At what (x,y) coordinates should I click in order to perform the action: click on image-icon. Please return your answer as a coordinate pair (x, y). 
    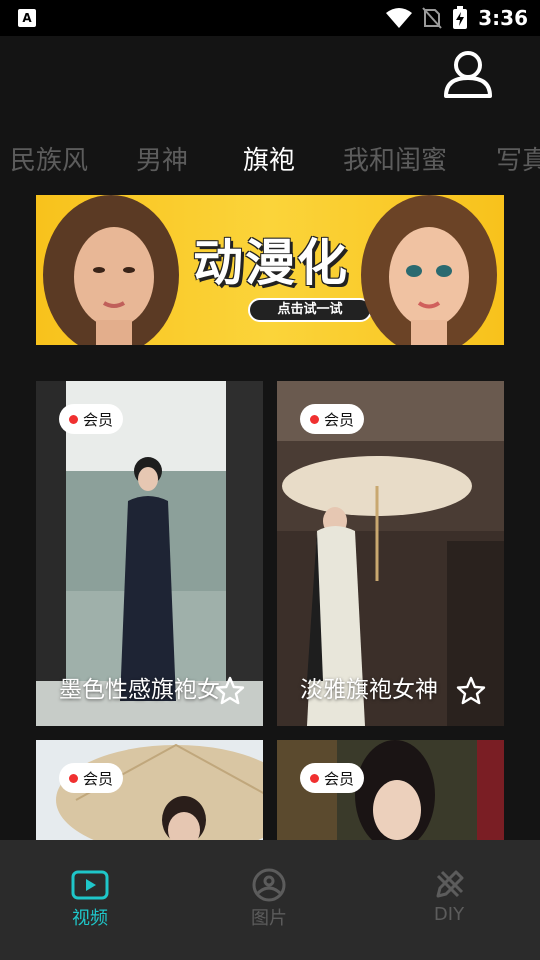
    Looking at the image, I should click on (269, 885).